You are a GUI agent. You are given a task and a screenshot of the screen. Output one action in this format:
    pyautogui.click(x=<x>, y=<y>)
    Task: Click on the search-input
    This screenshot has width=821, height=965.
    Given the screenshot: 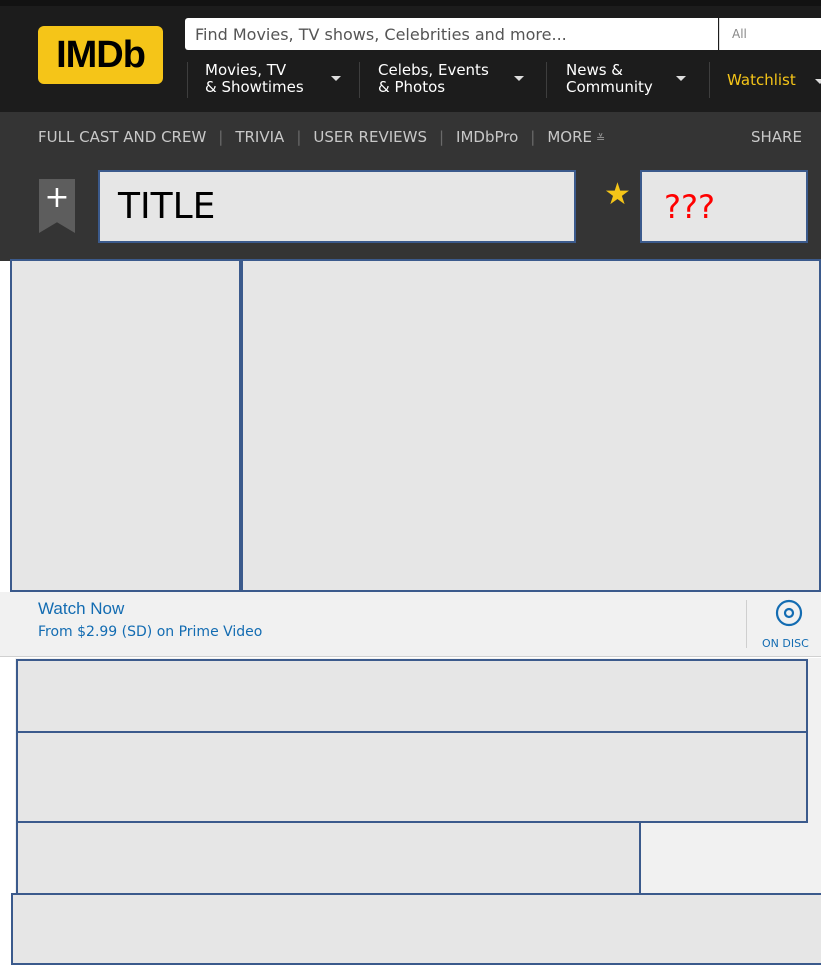 What is the action you would take?
    pyautogui.click(x=451, y=34)
    